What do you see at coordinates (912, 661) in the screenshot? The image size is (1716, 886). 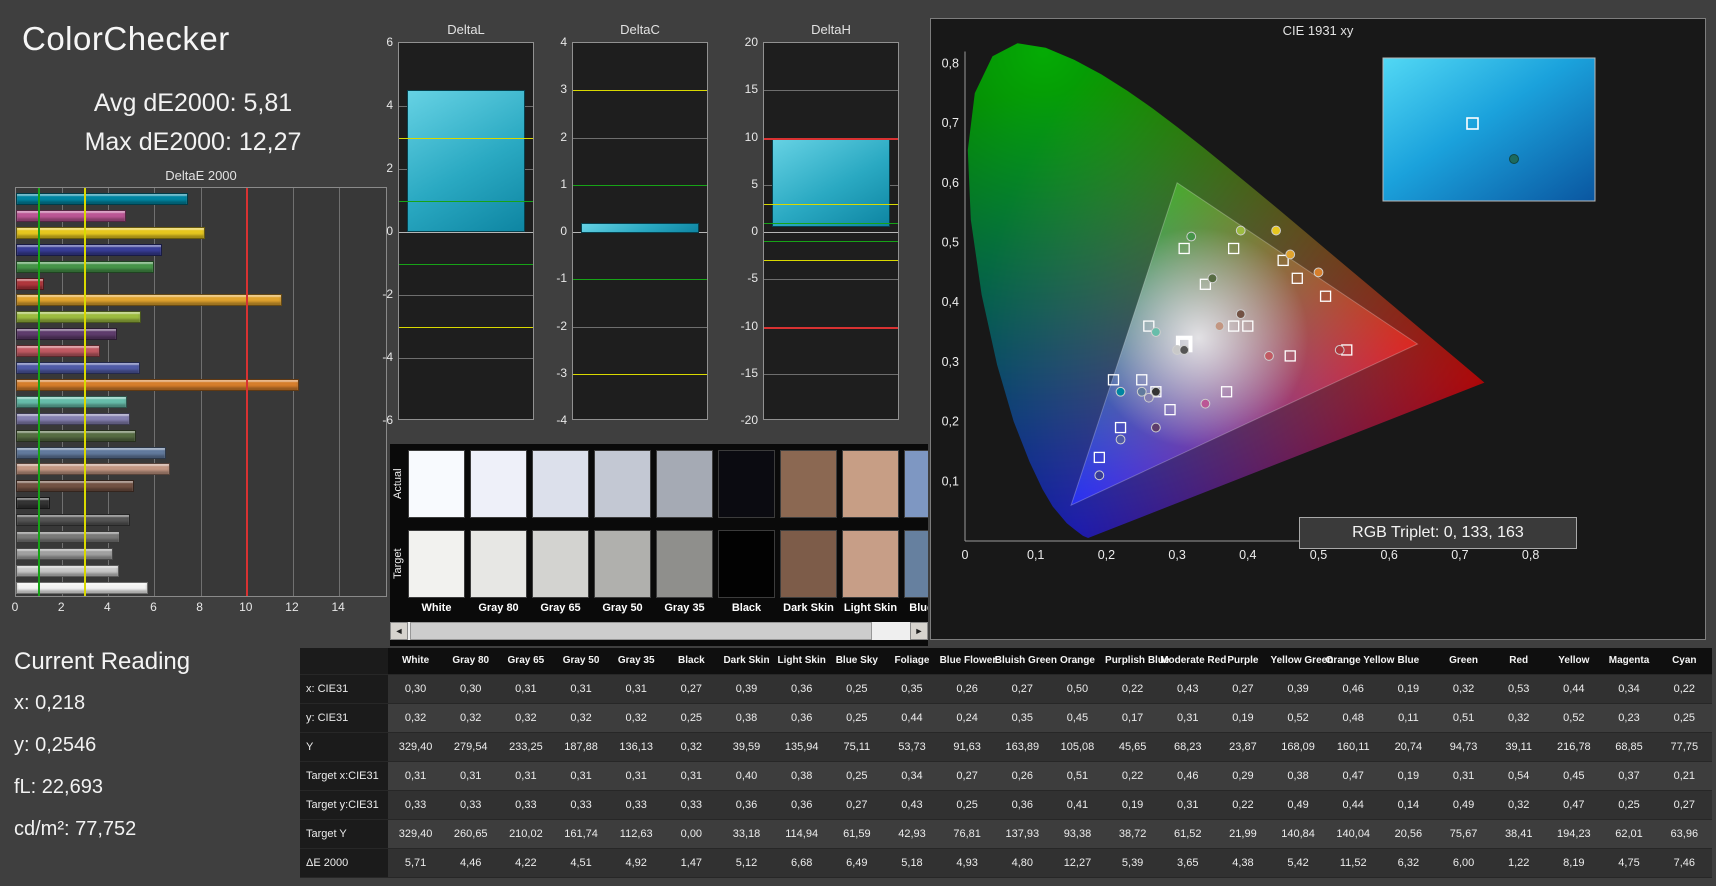 I see `column-header: Foliage` at bounding box center [912, 661].